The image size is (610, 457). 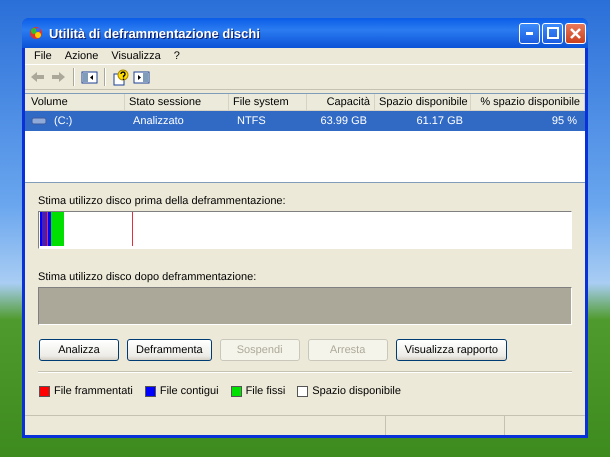 I want to click on menu-item: ?, so click(x=178, y=56).